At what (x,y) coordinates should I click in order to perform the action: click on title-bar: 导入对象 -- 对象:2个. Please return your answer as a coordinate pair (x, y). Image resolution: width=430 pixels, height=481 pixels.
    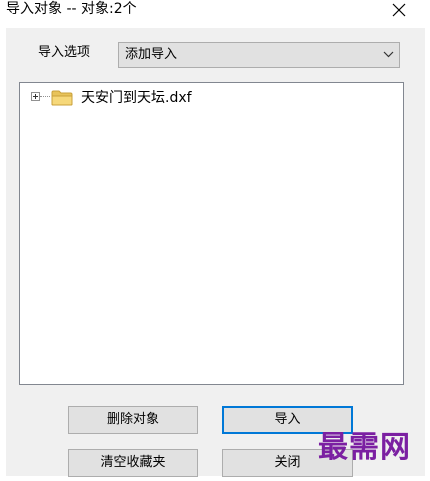
    Looking at the image, I should click on (215, 11).